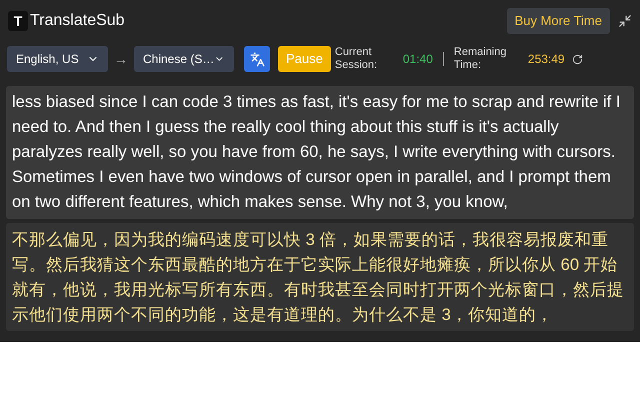 This screenshot has width=640, height=400. Describe the element at coordinates (18, 21) in the screenshot. I see `logo-icon: T` at that location.